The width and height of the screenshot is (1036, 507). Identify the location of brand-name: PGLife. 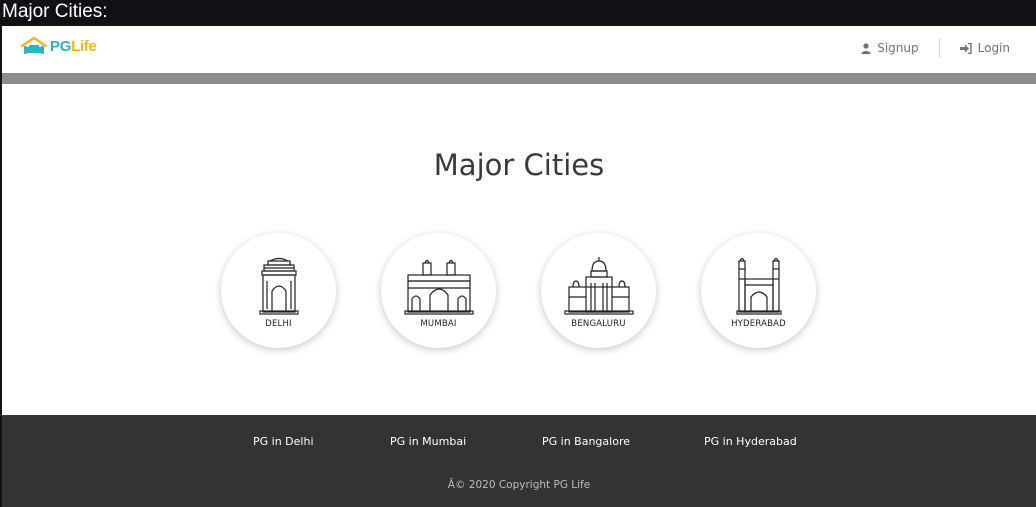
(73, 47).